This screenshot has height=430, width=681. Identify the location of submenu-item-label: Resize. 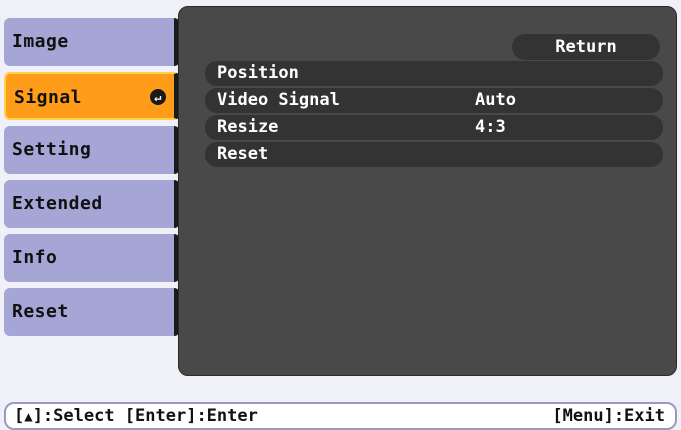
(248, 127).